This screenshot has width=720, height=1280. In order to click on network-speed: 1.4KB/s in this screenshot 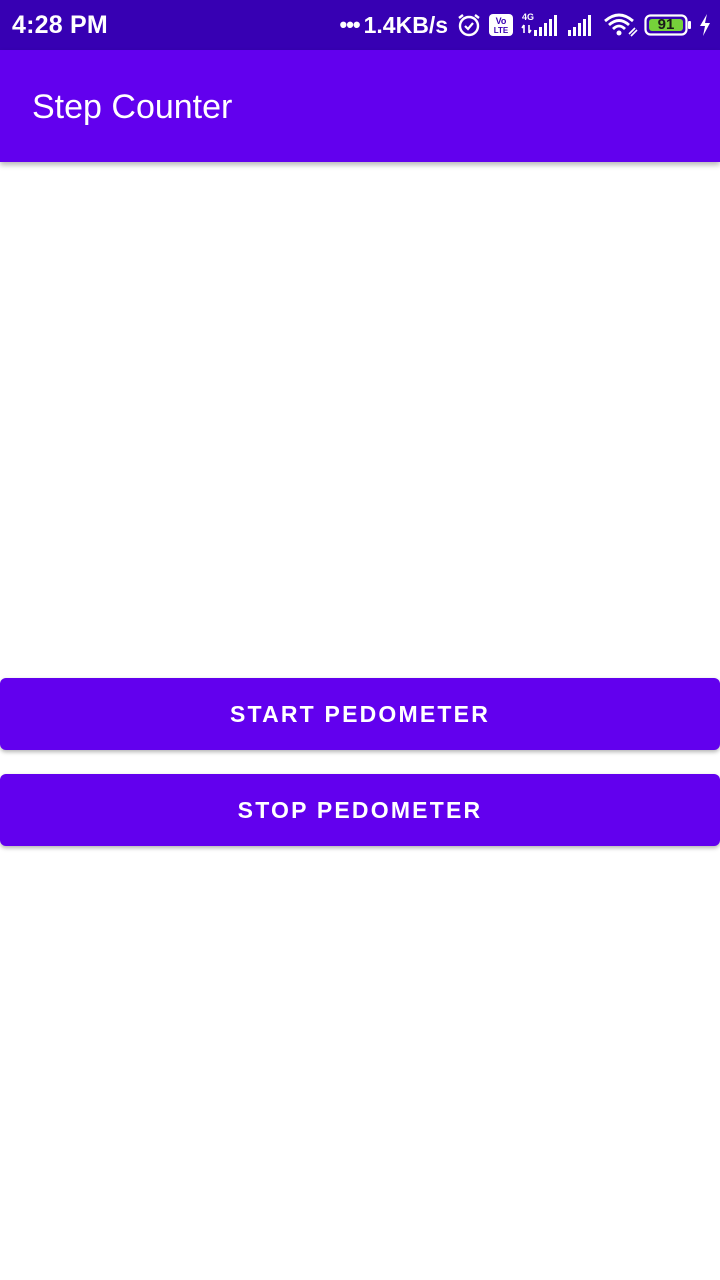, I will do `click(405, 24)`.